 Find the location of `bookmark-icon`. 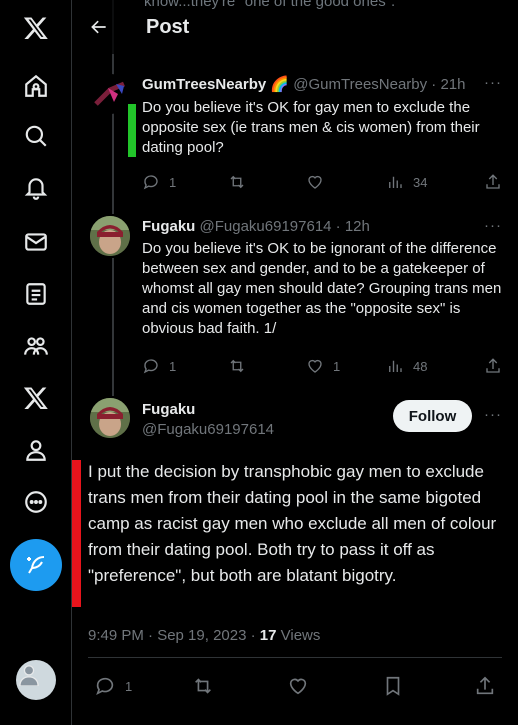

bookmark-icon is located at coordinates (393, 686).